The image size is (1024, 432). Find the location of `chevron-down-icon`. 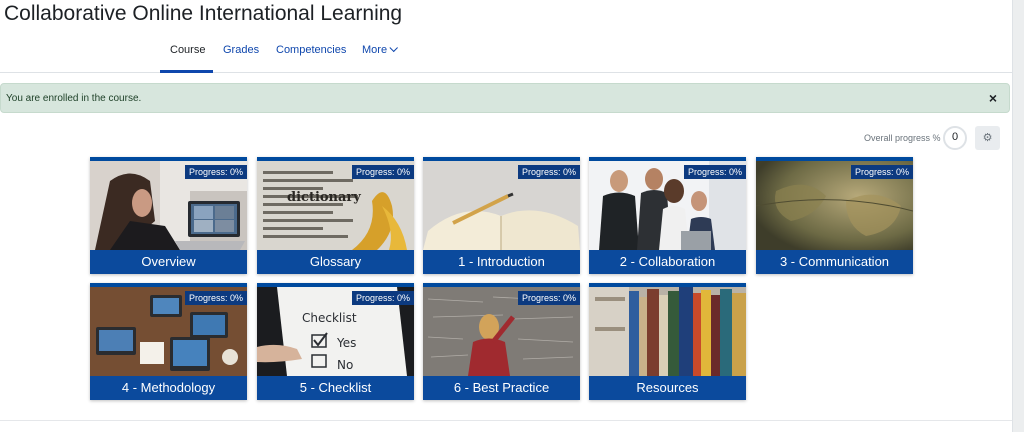

chevron-down-icon is located at coordinates (394, 48).